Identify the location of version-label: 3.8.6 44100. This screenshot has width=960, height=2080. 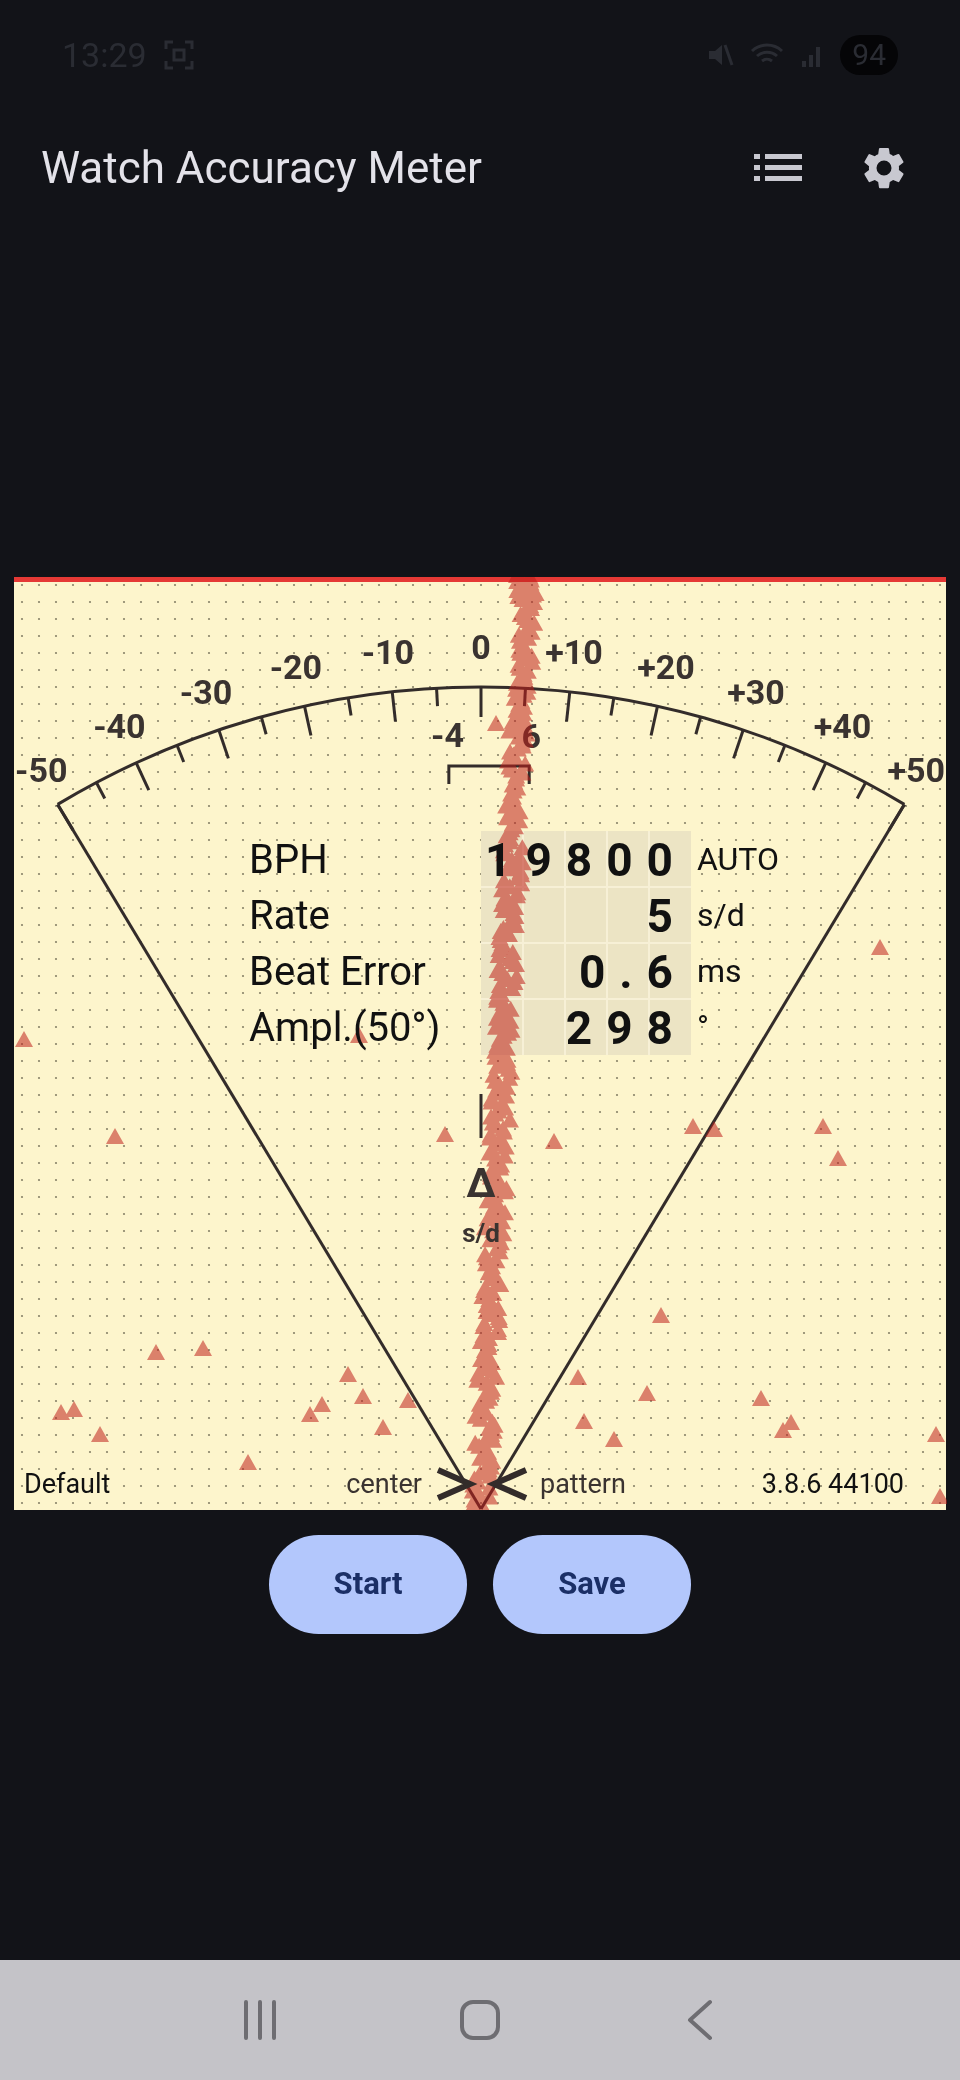
(832, 1484).